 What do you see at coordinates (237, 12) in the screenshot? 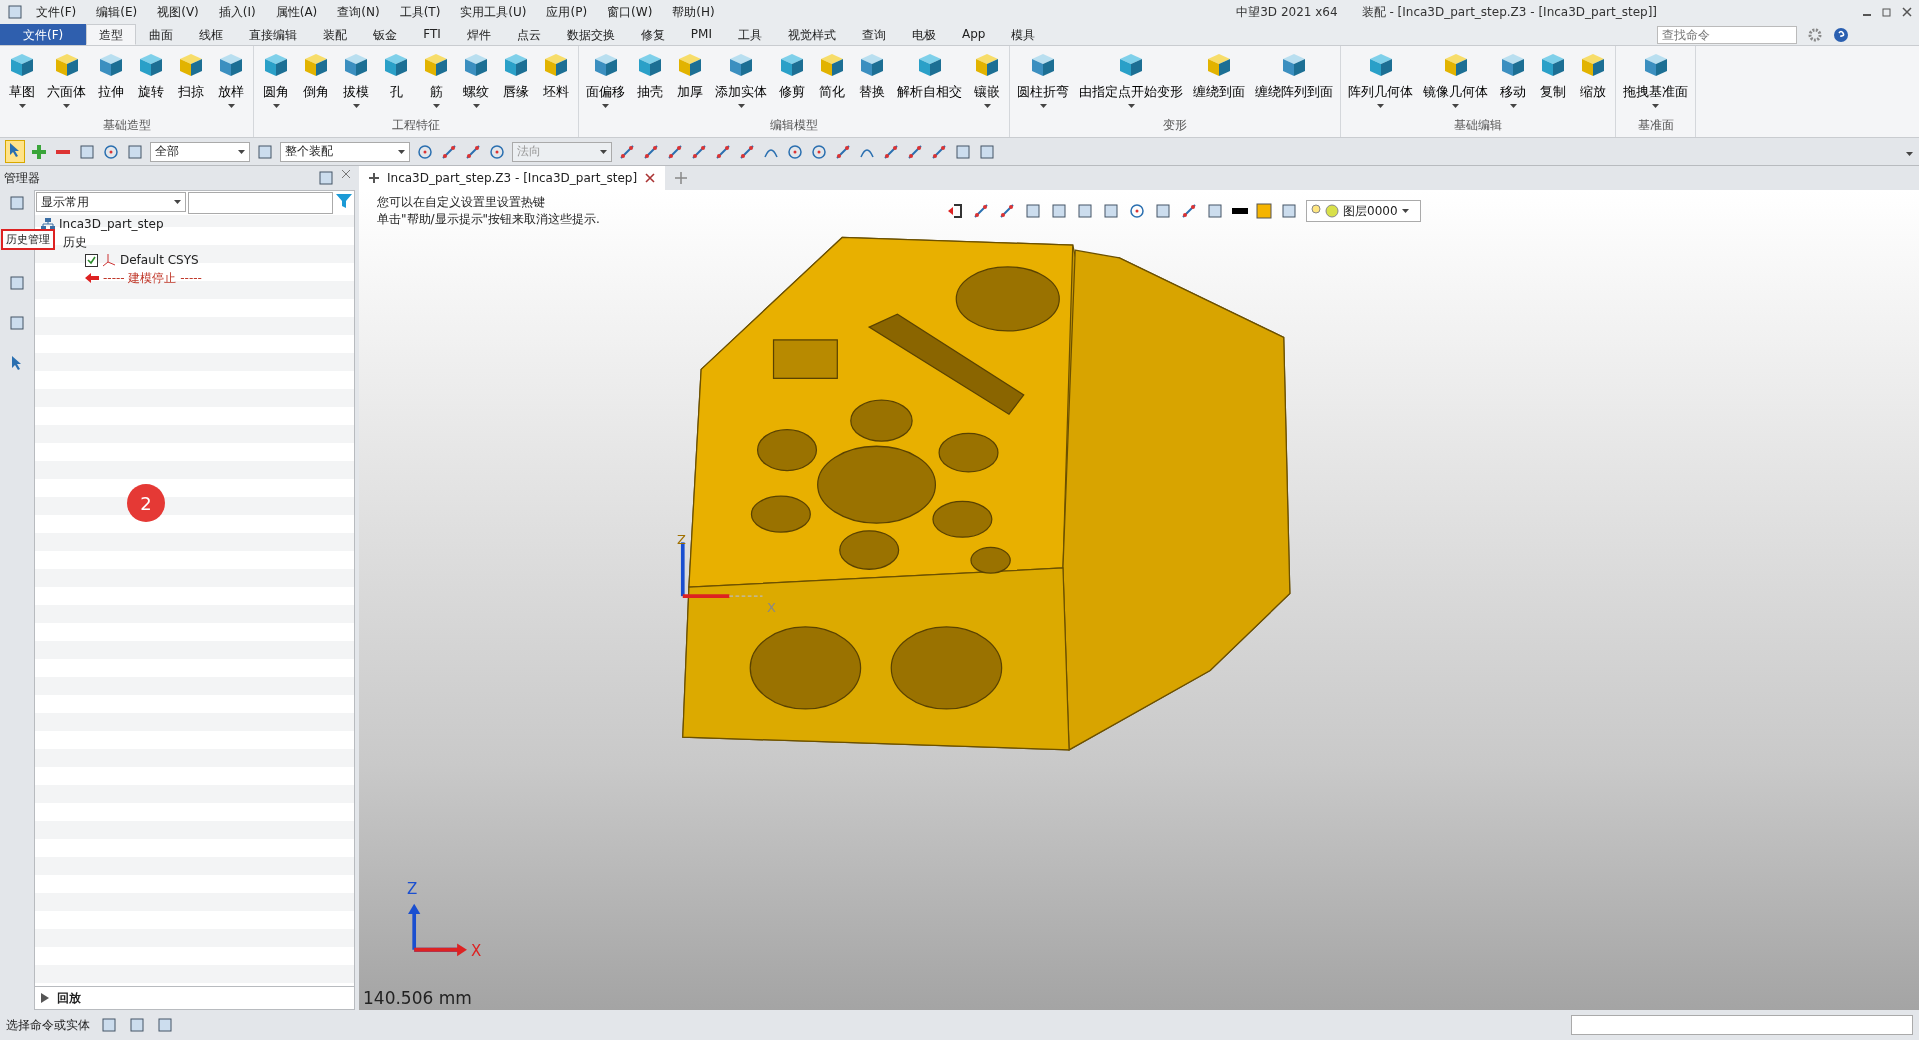
I see `menu-item: 插入(I)` at bounding box center [237, 12].